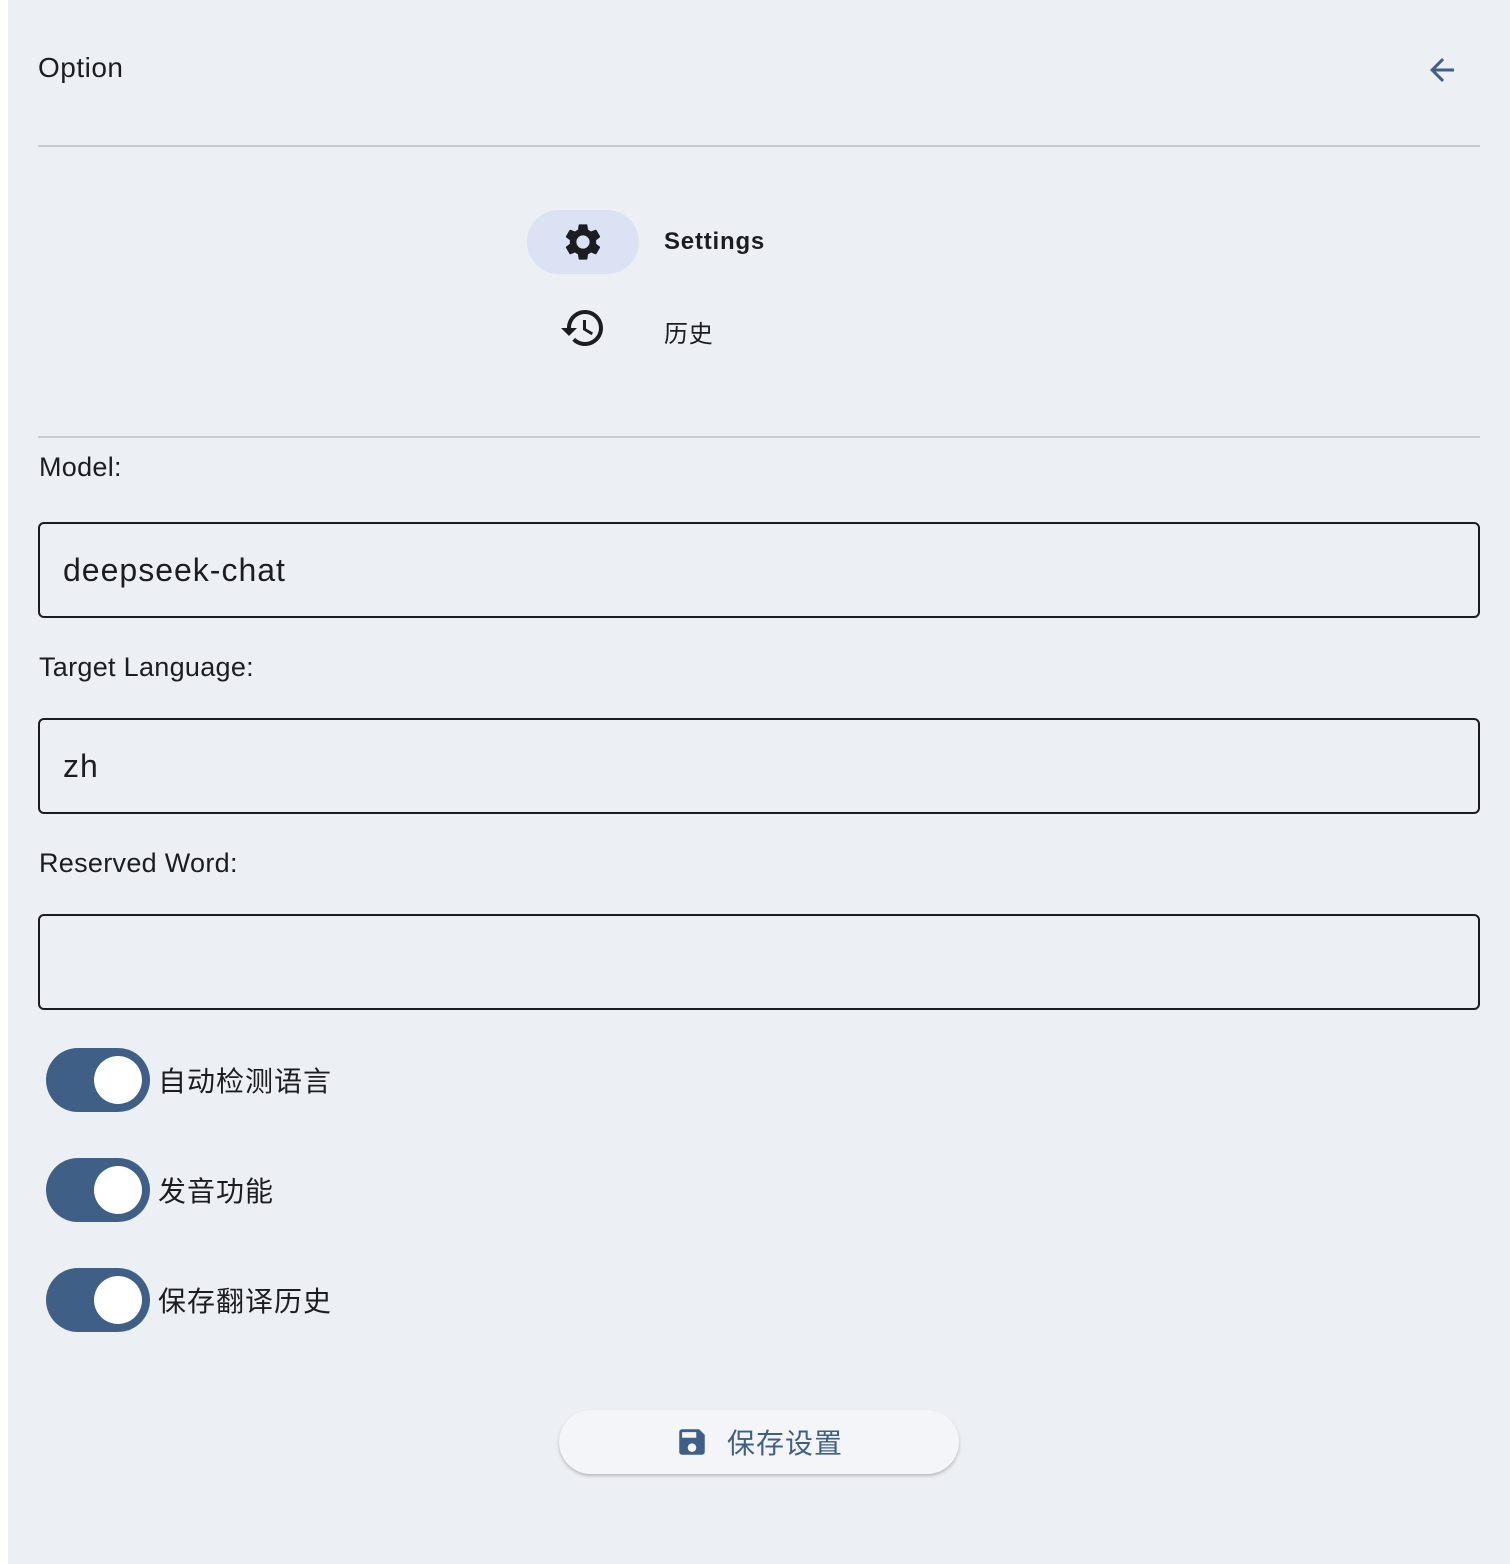  I want to click on header-divider, so click(759, 146).